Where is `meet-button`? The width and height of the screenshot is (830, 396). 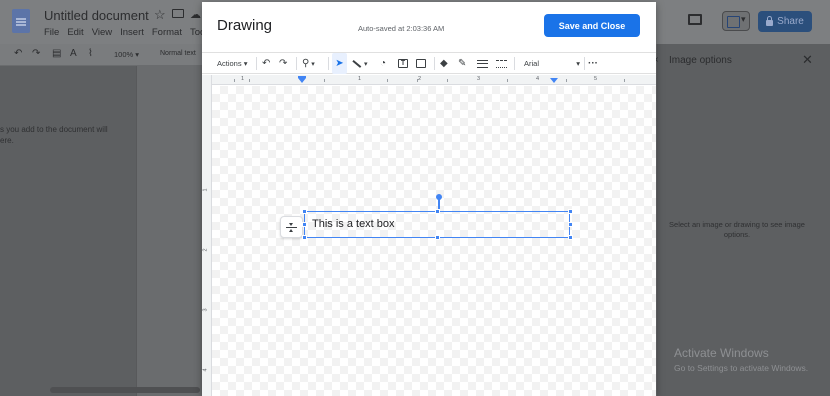
meet-button is located at coordinates (736, 21).